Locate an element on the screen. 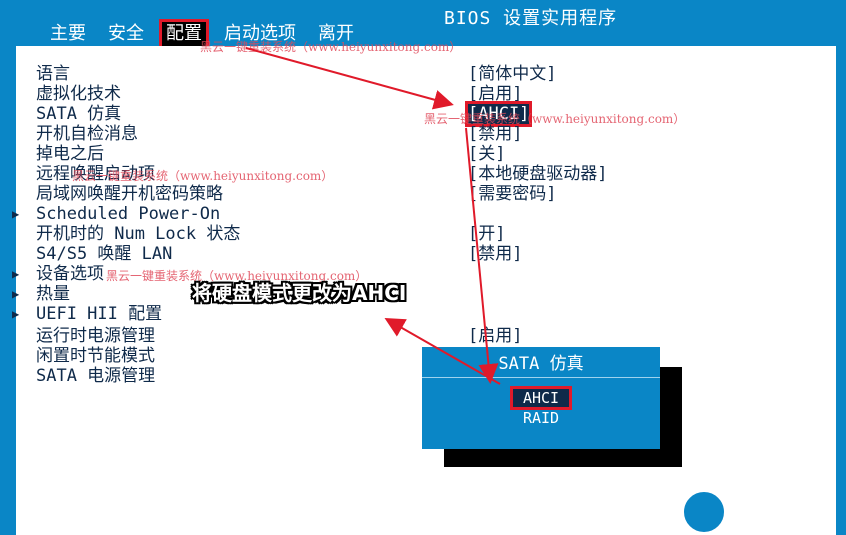 The width and height of the screenshot is (846, 535). setting-language: 语言 [简体中文] is located at coordinates (416, 74).